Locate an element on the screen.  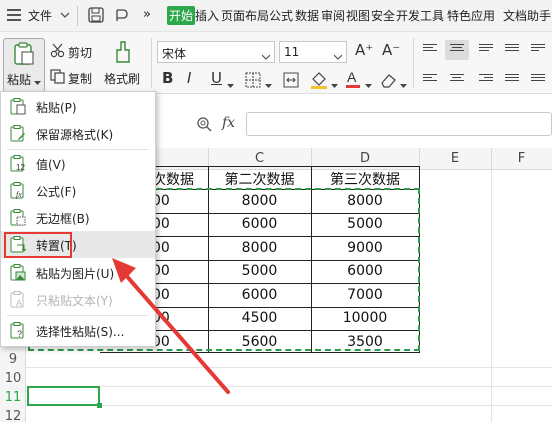
annotation-arrow is located at coordinates (171, 326).